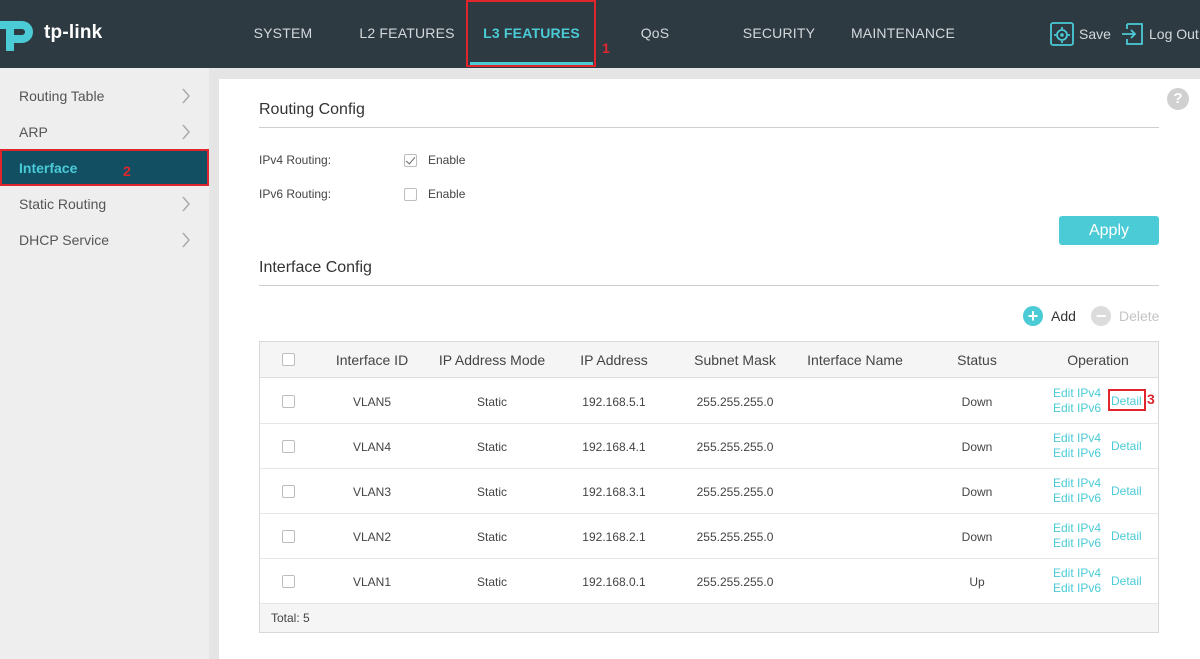 The width and height of the screenshot is (1200, 659). What do you see at coordinates (410, 160) in the screenshot?
I see `ipv4-routing-checkbox` at bounding box center [410, 160].